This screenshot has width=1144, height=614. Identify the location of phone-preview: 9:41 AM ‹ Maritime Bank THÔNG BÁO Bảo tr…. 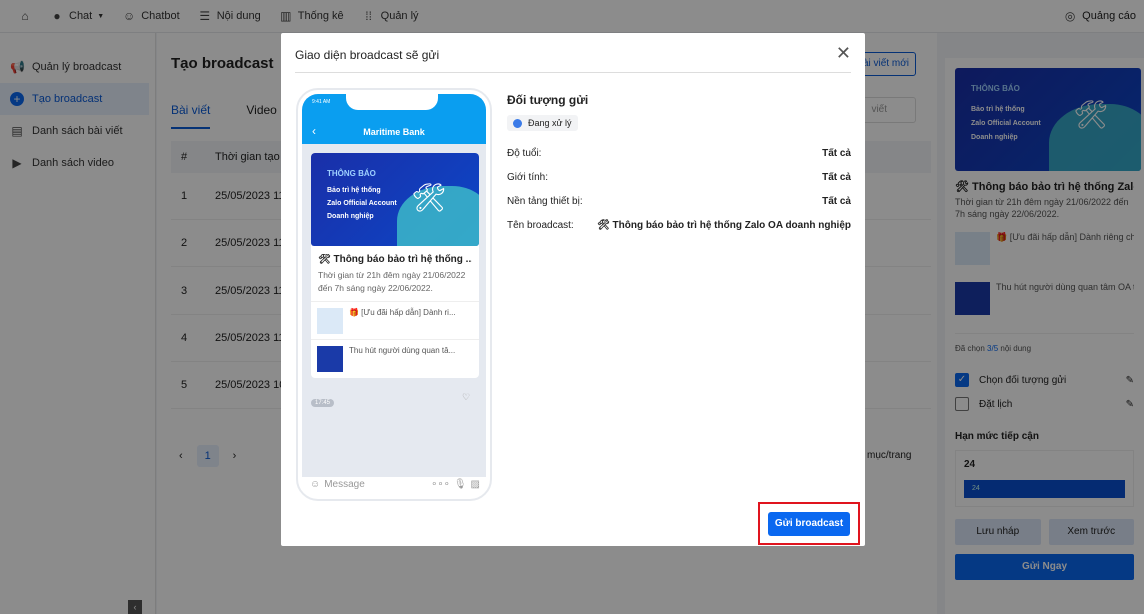
(394, 294).